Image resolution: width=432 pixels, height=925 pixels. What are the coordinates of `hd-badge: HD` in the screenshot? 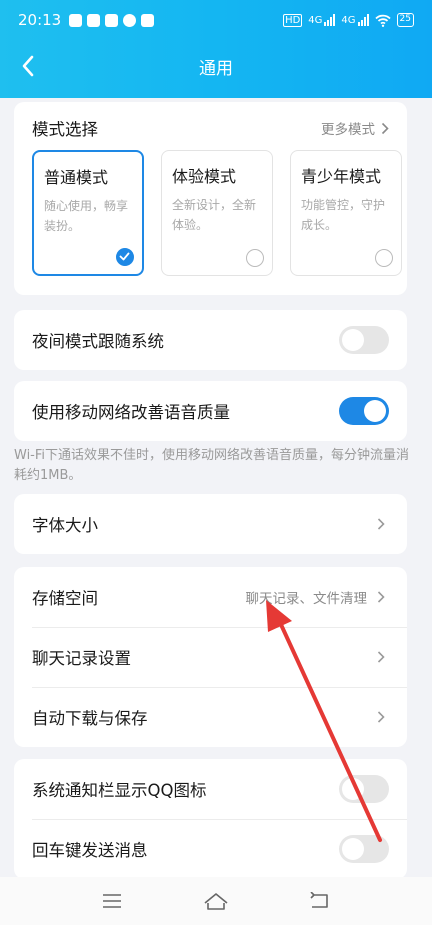 It's located at (293, 20).